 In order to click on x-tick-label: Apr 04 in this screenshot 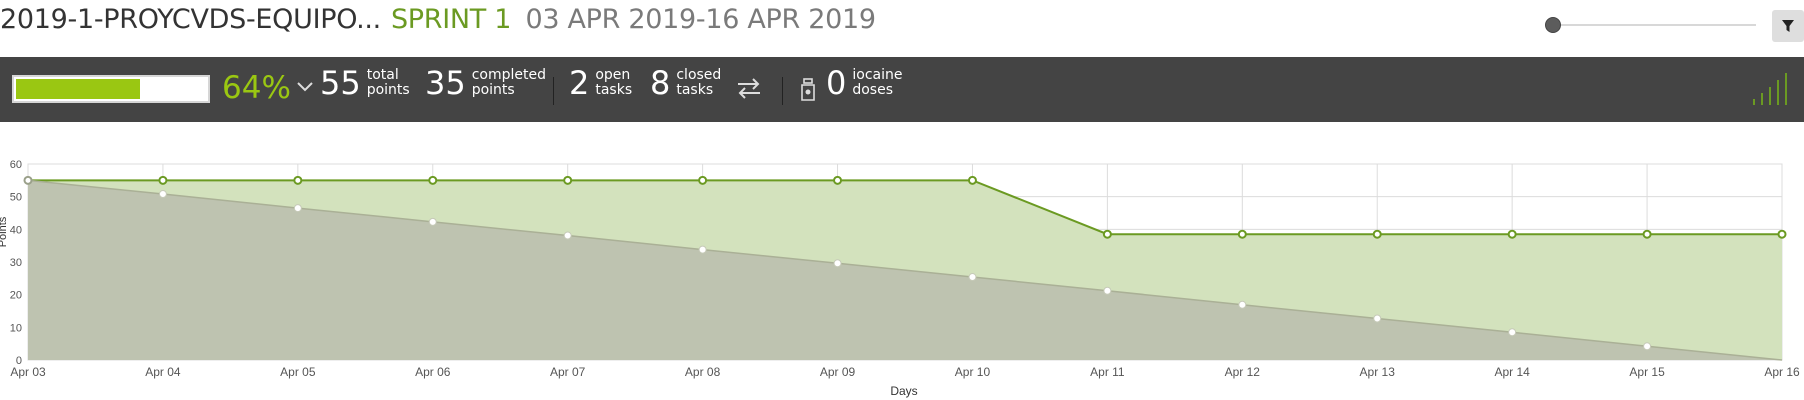, I will do `click(163, 372)`.